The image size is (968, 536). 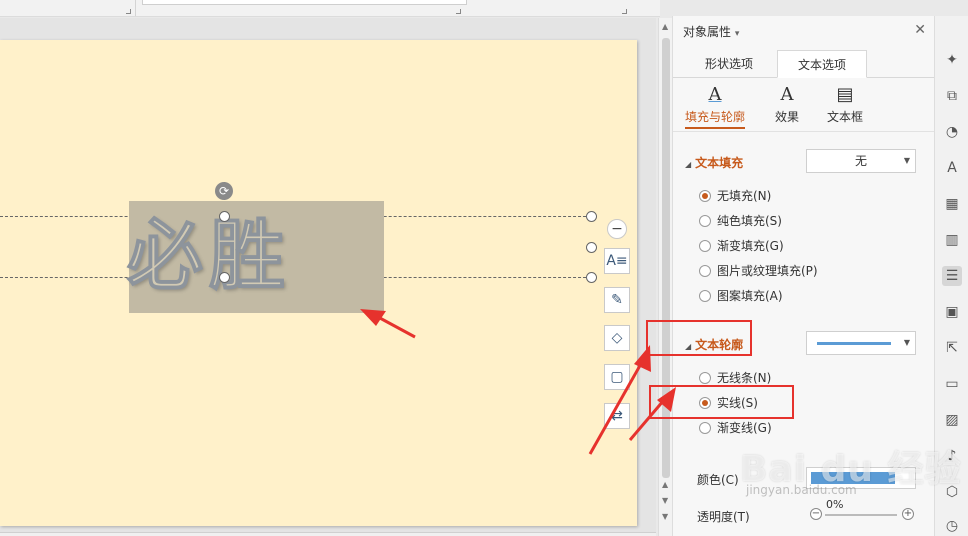 I want to click on radio-gradient-line: 渐变线(G), so click(x=735, y=428).